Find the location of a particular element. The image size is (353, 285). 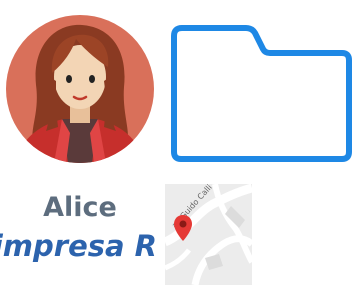

user-name: Alice is located at coordinates (80, 207).